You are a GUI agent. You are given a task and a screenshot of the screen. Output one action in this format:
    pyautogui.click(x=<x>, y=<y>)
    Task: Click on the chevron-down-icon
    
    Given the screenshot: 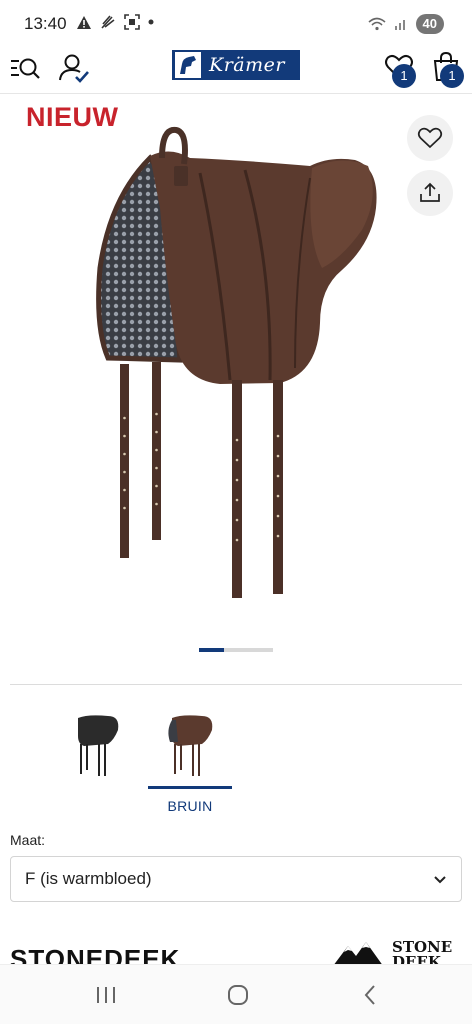 What is the action you would take?
    pyautogui.click(x=440, y=880)
    